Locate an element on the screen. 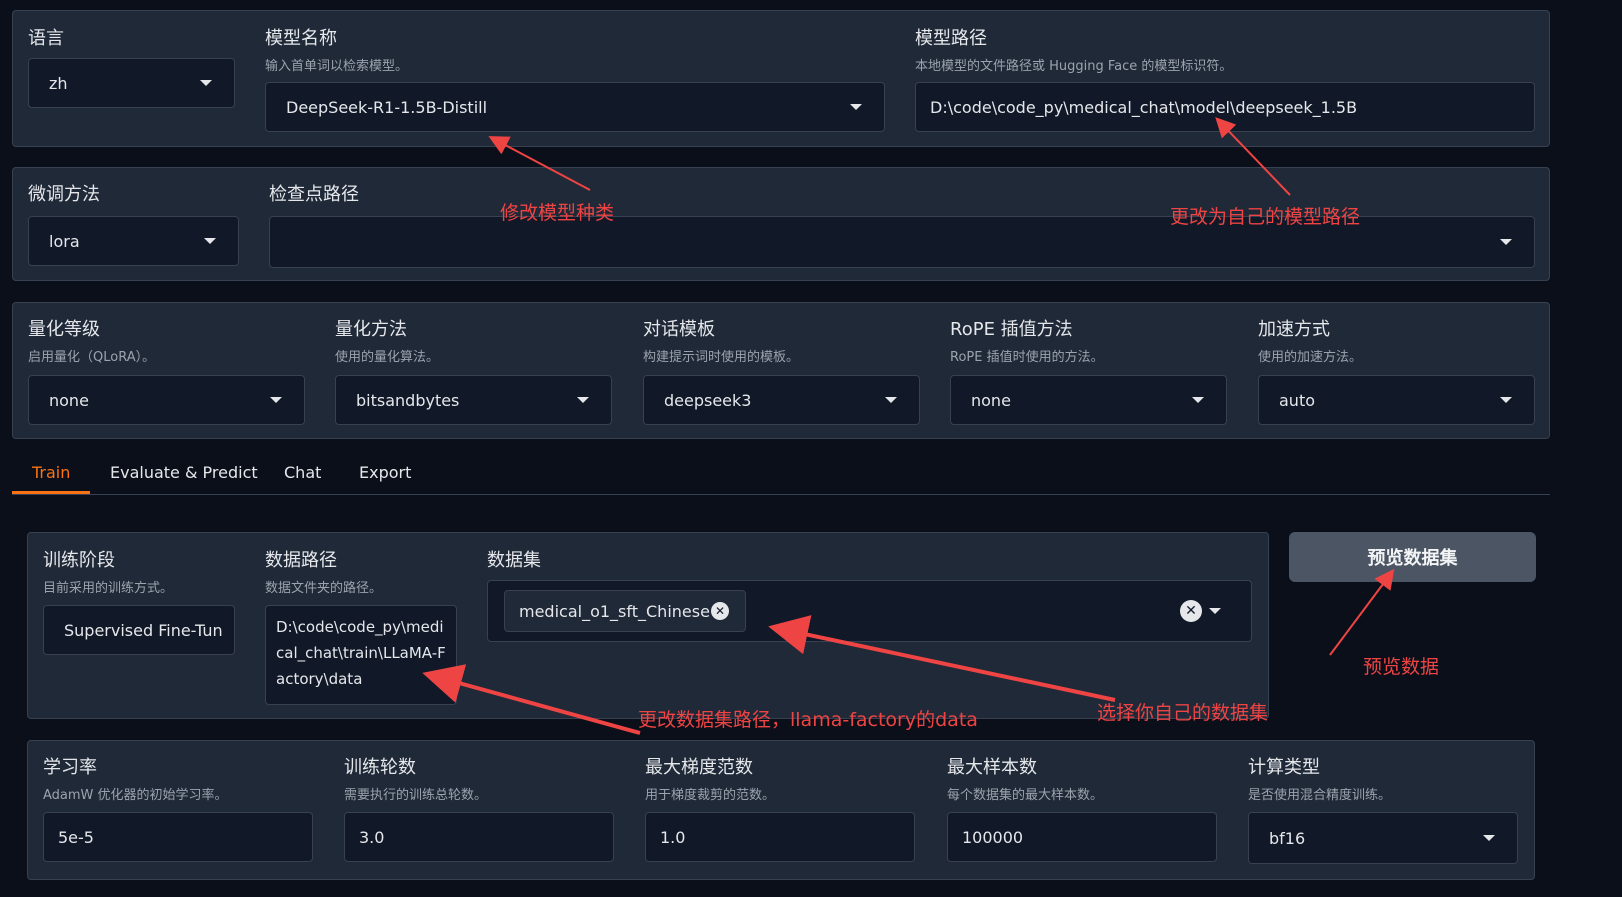  arrow-annotation is located at coordinates (1362, 612).